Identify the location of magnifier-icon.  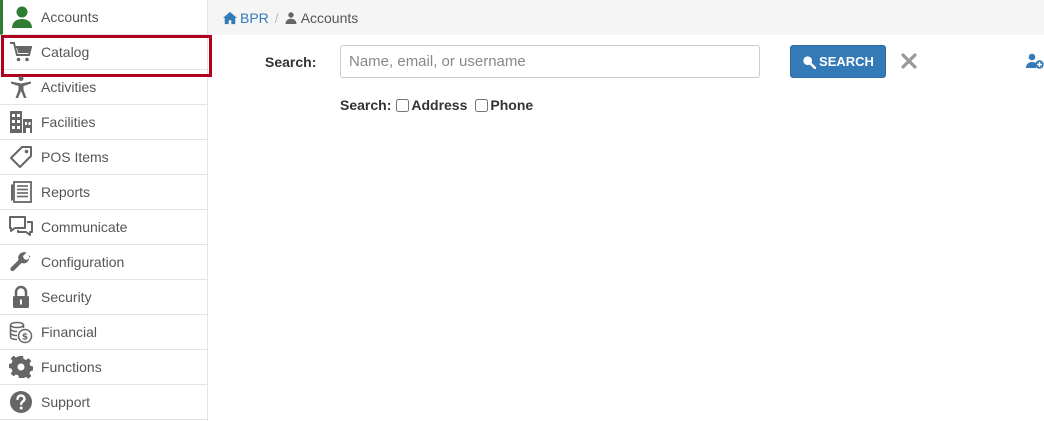
(810, 62).